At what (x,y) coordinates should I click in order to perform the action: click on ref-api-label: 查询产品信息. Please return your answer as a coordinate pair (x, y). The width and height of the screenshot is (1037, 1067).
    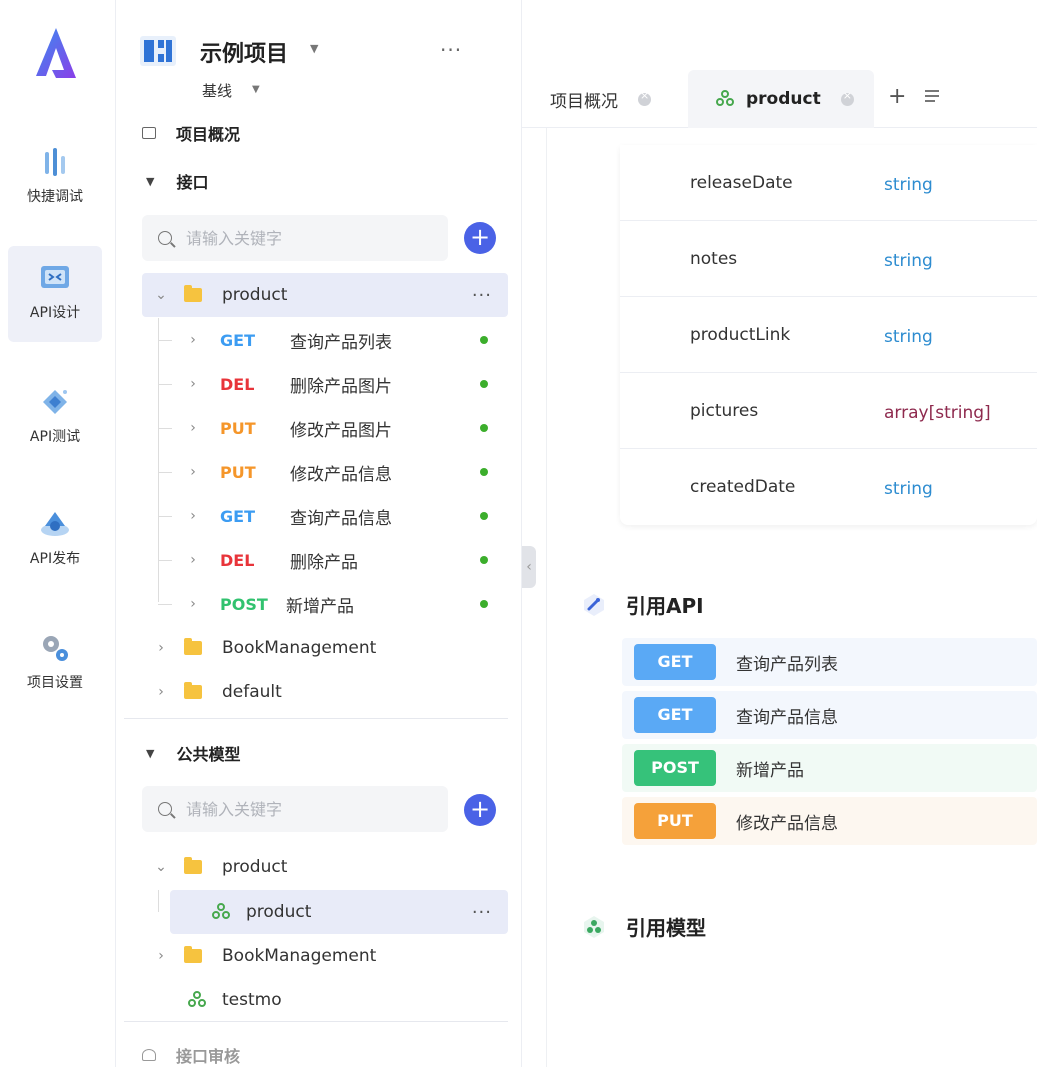
    Looking at the image, I should click on (787, 717).